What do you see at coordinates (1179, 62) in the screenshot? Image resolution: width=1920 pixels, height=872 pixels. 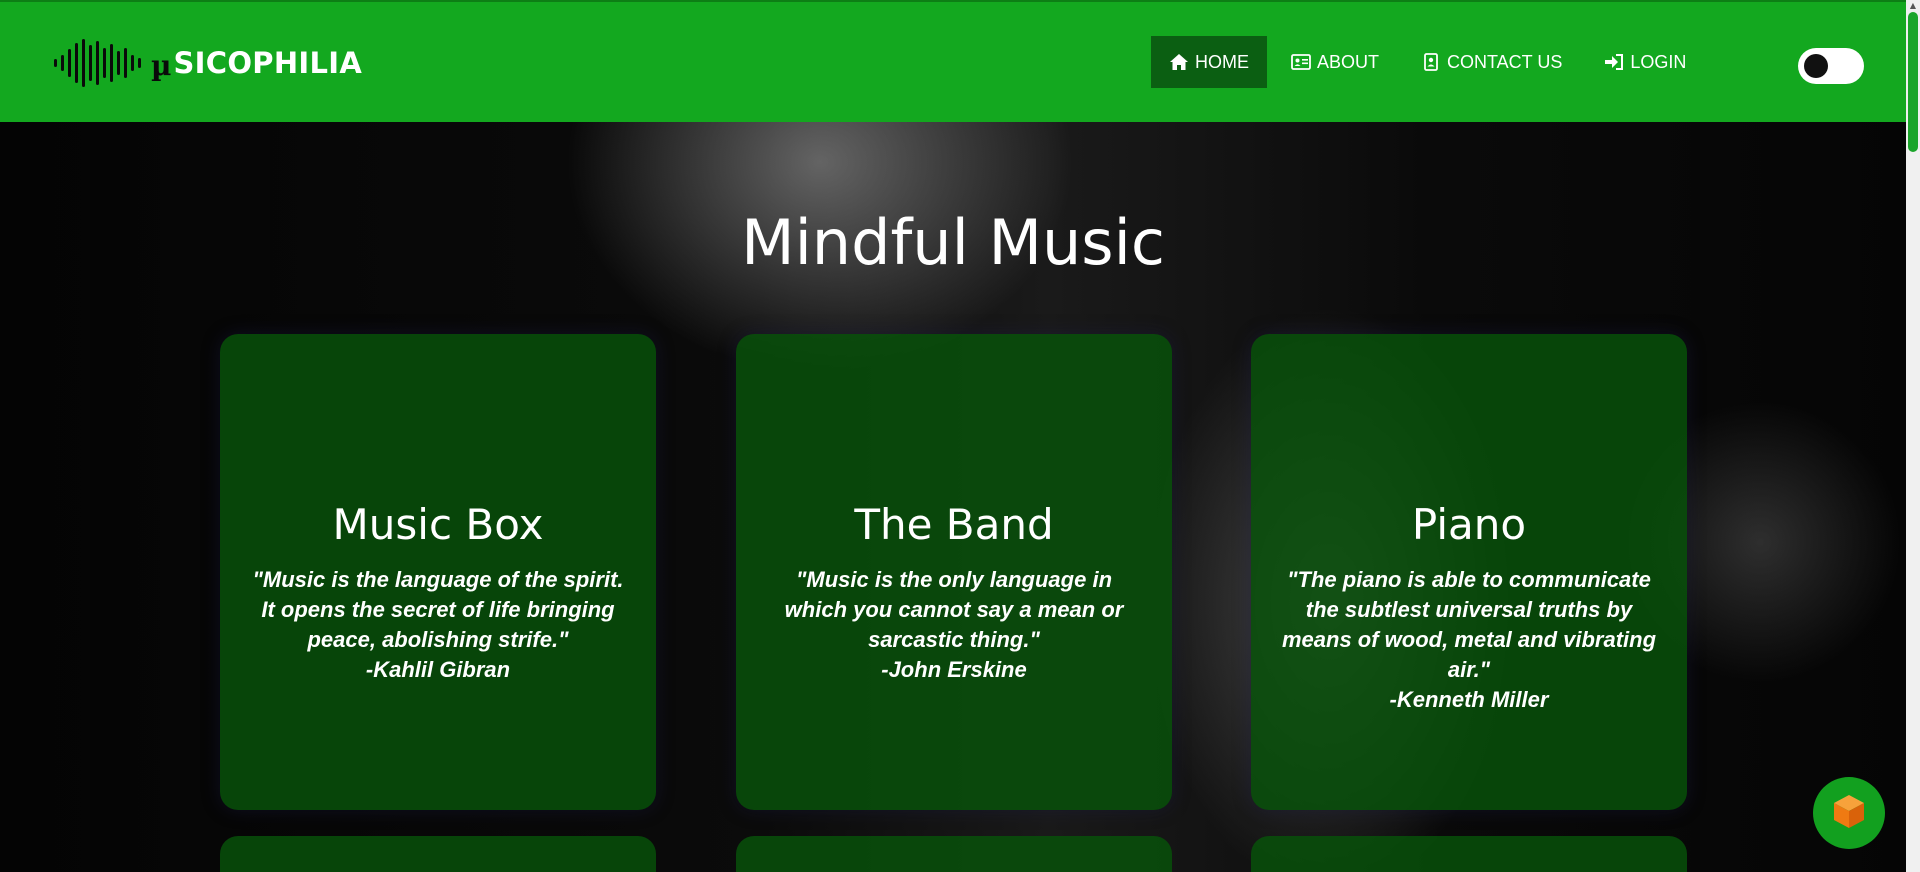 I see `home-icon` at bounding box center [1179, 62].